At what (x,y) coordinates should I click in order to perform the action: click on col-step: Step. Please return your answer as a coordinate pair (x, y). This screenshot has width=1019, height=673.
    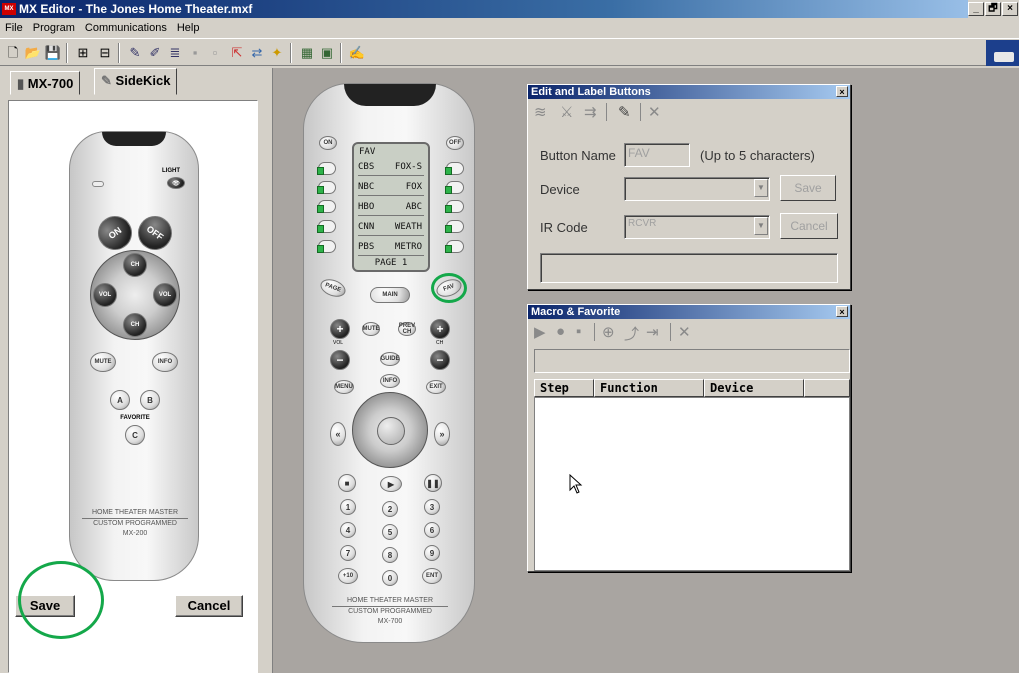
    Looking at the image, I should click on (564, 388).